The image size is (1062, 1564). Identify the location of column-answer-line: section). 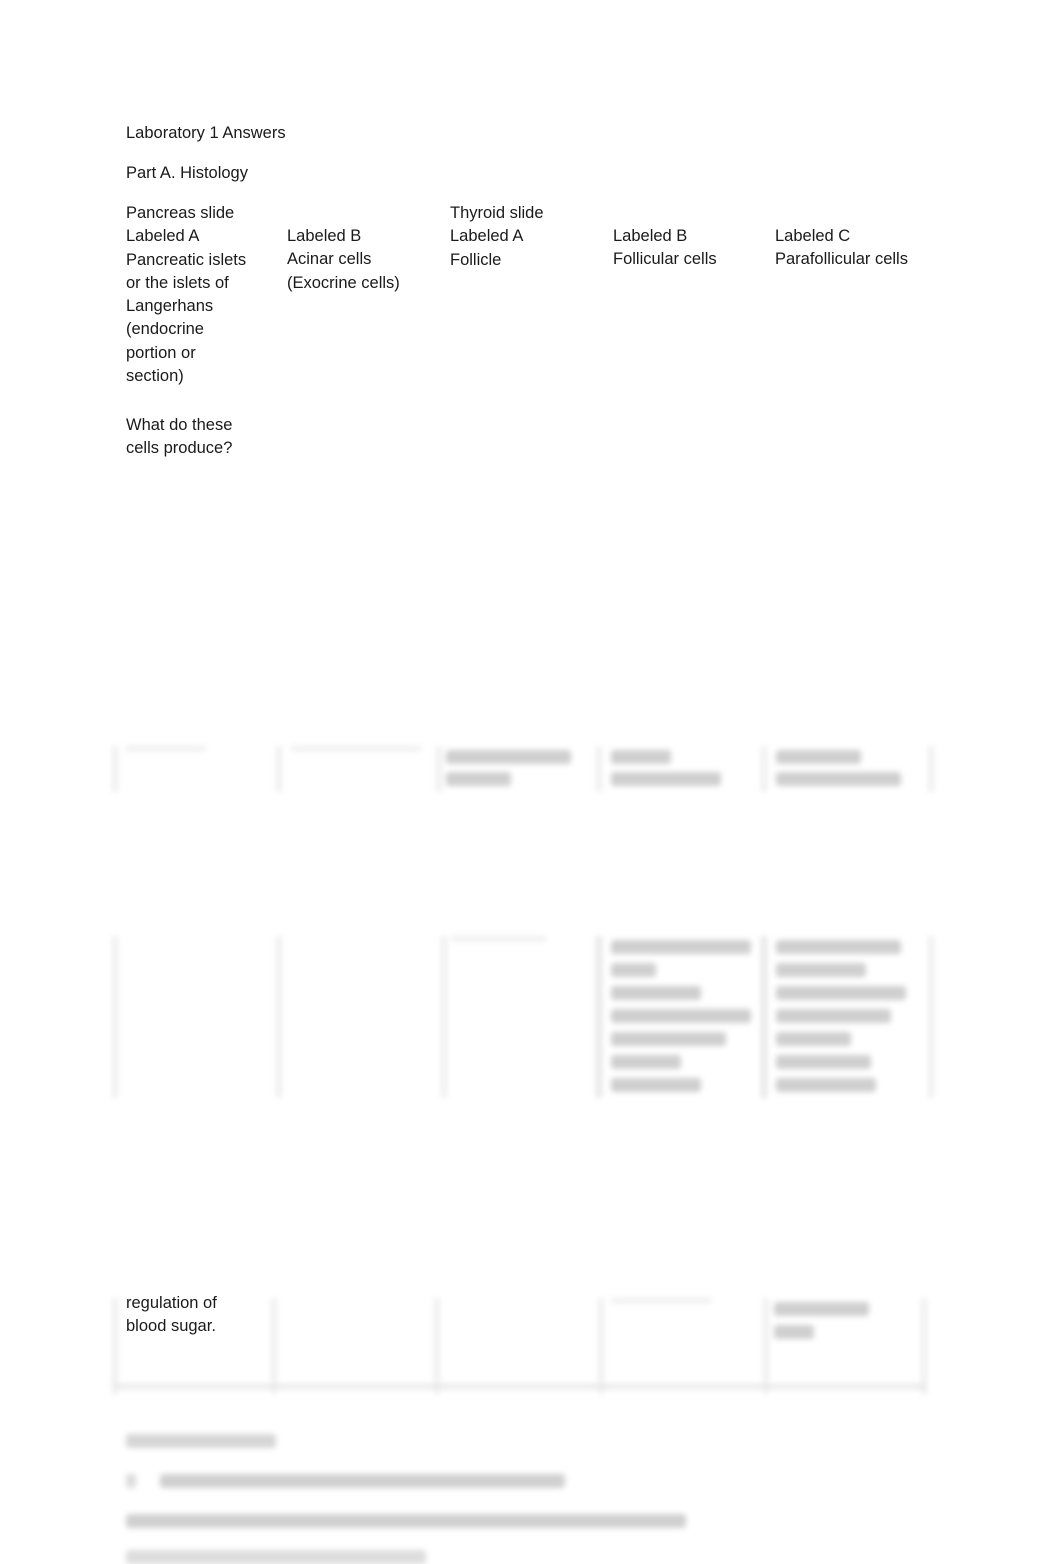
(155, 376).